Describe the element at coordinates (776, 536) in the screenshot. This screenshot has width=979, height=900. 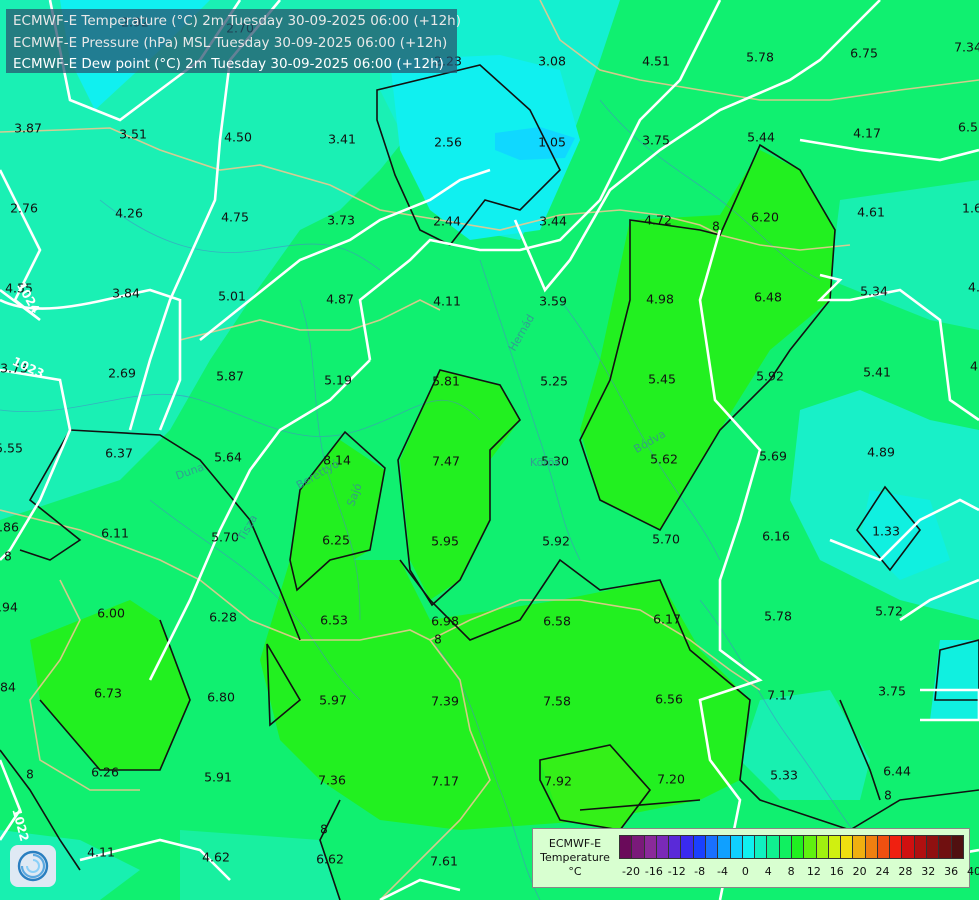
I see `grid-value: 6.16` at that location.